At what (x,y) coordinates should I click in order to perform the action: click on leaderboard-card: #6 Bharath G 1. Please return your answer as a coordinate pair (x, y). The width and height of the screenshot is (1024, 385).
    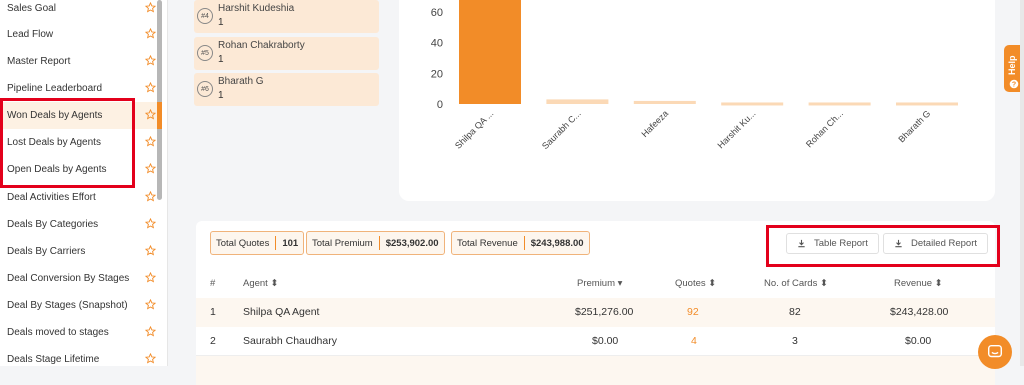
    Looking at the image, I should click on (286, 89).